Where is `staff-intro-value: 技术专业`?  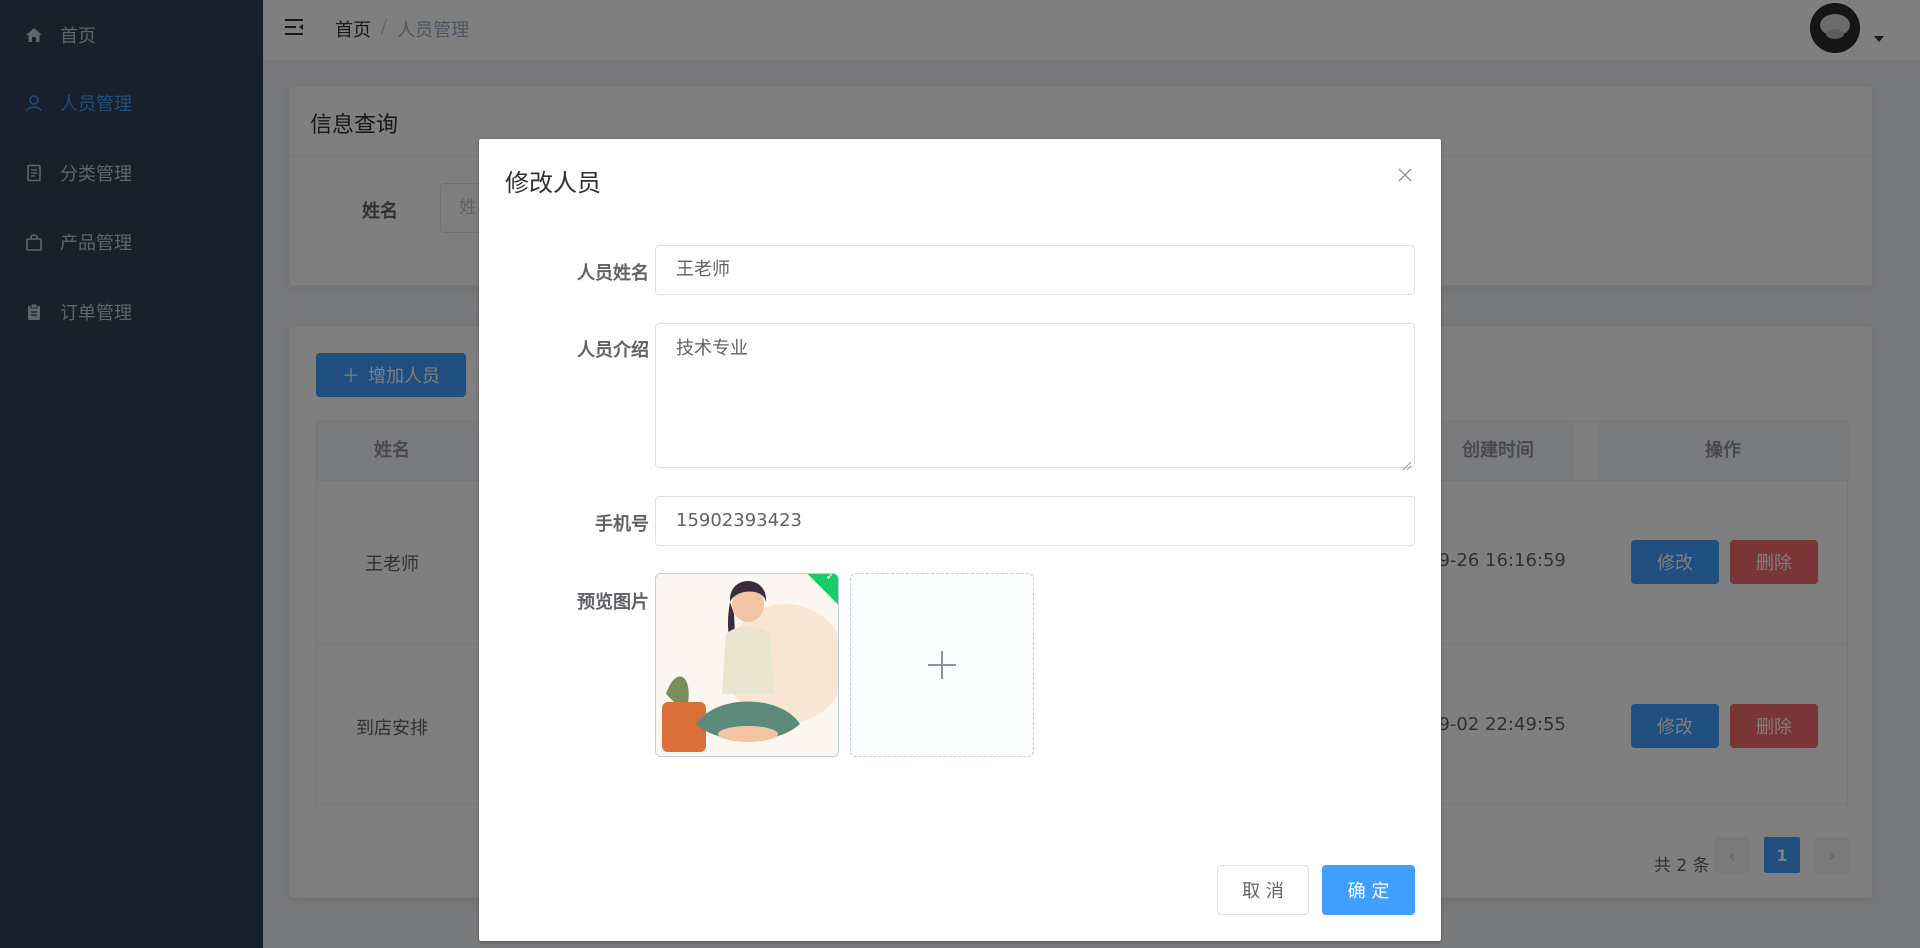
staff-intro-value: 技术专业 is located at coordinates (712, 348).